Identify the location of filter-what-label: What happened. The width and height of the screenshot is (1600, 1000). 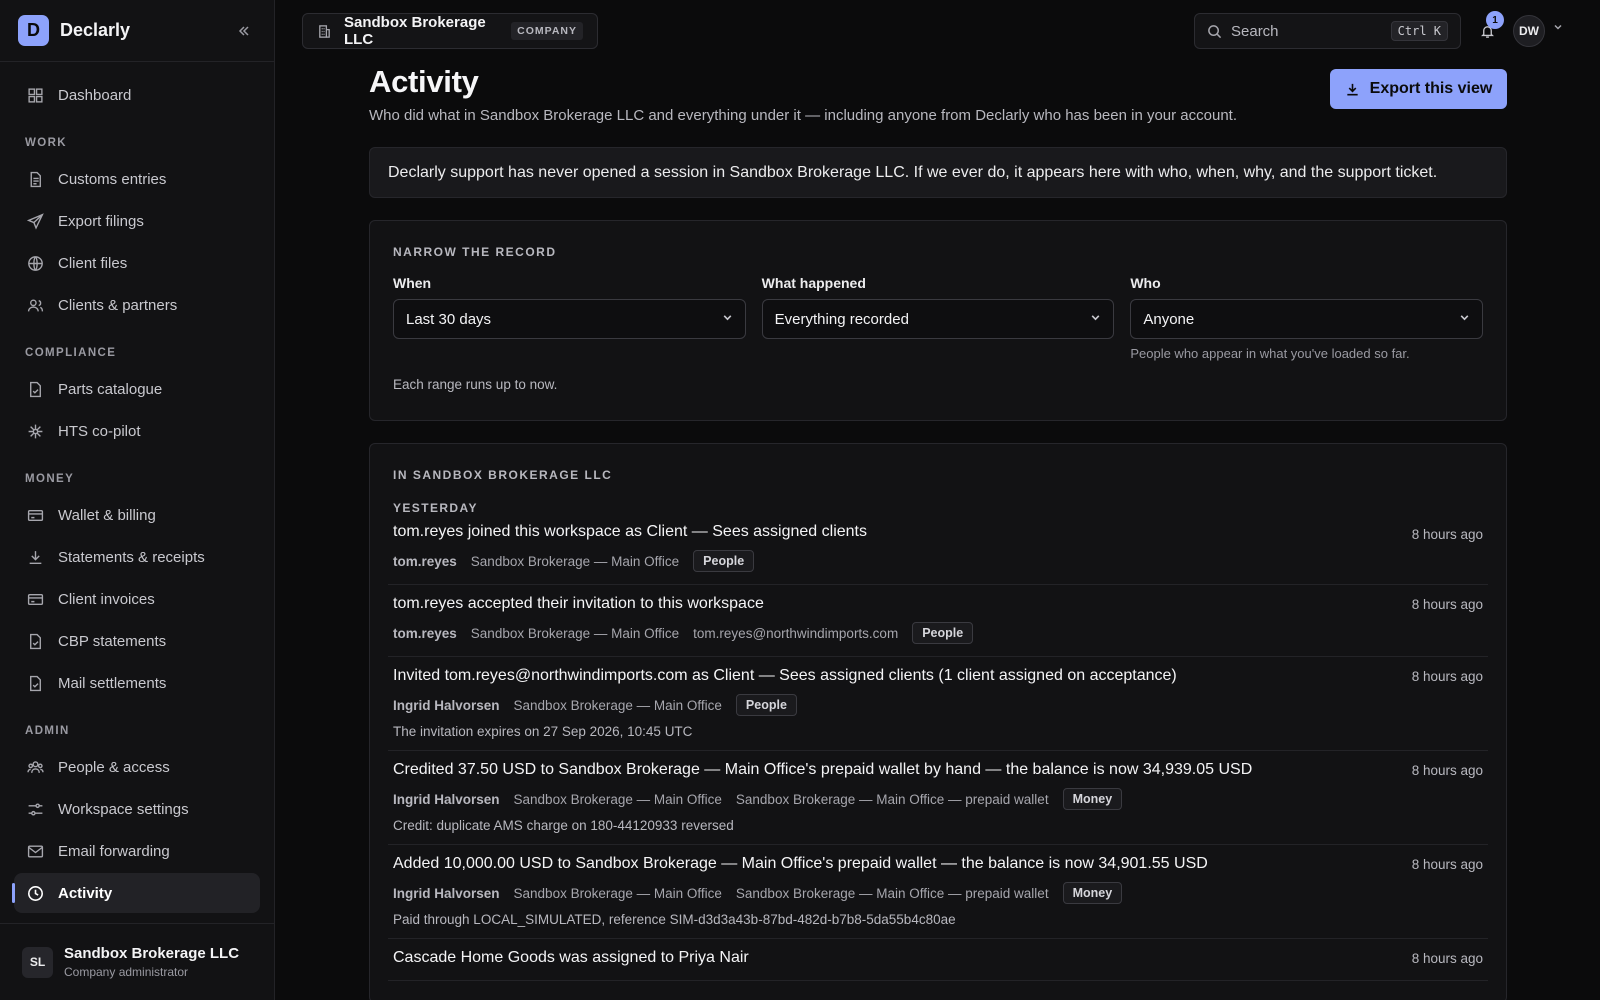
(813, 283).